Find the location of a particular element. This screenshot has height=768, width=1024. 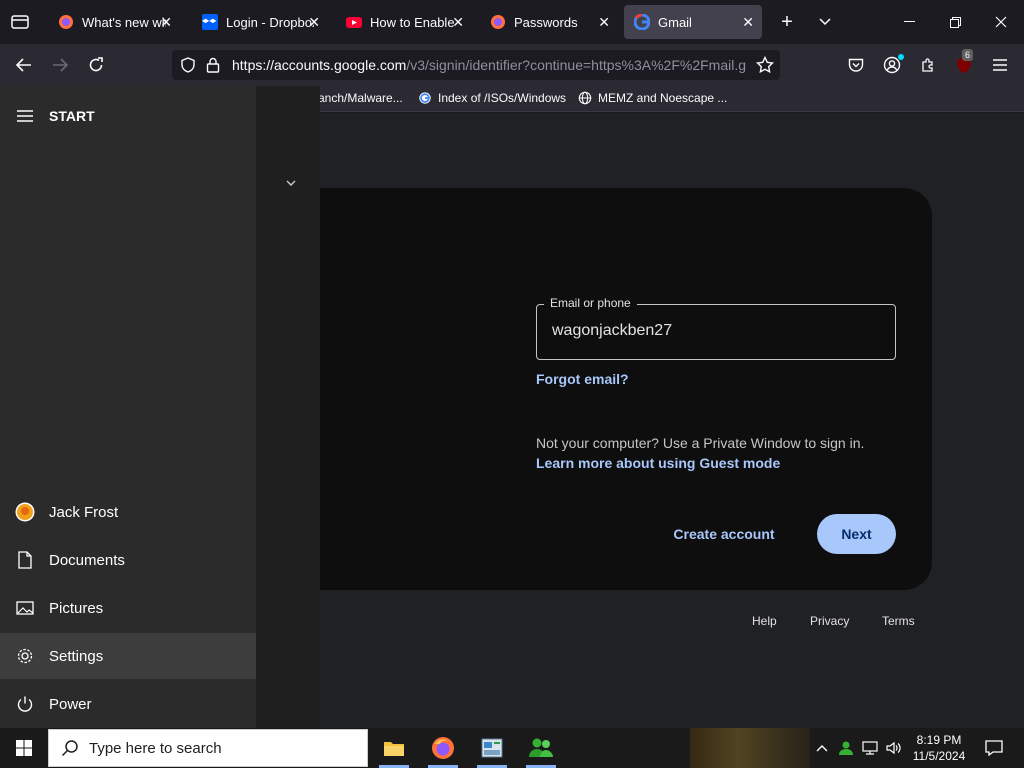

back-button is located at coordinates (24, 65).